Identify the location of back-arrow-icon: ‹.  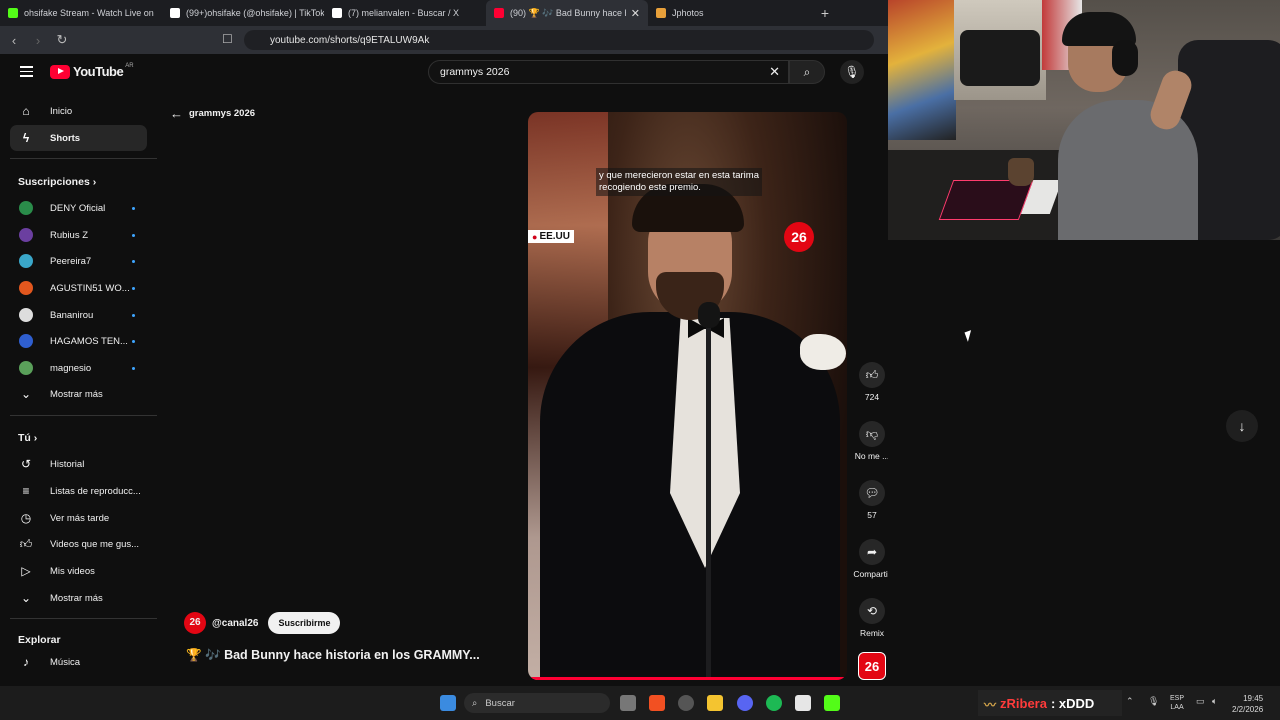
(14, 40).